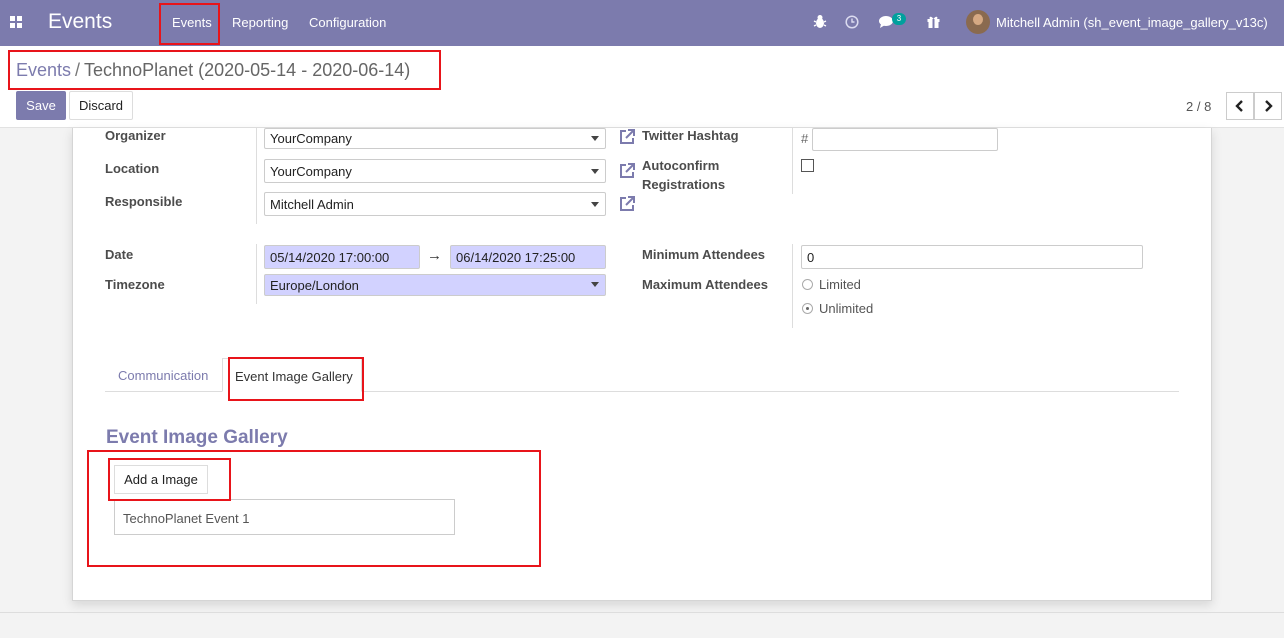  I want to click on twitter-hashtag-input, so click(905, 139).